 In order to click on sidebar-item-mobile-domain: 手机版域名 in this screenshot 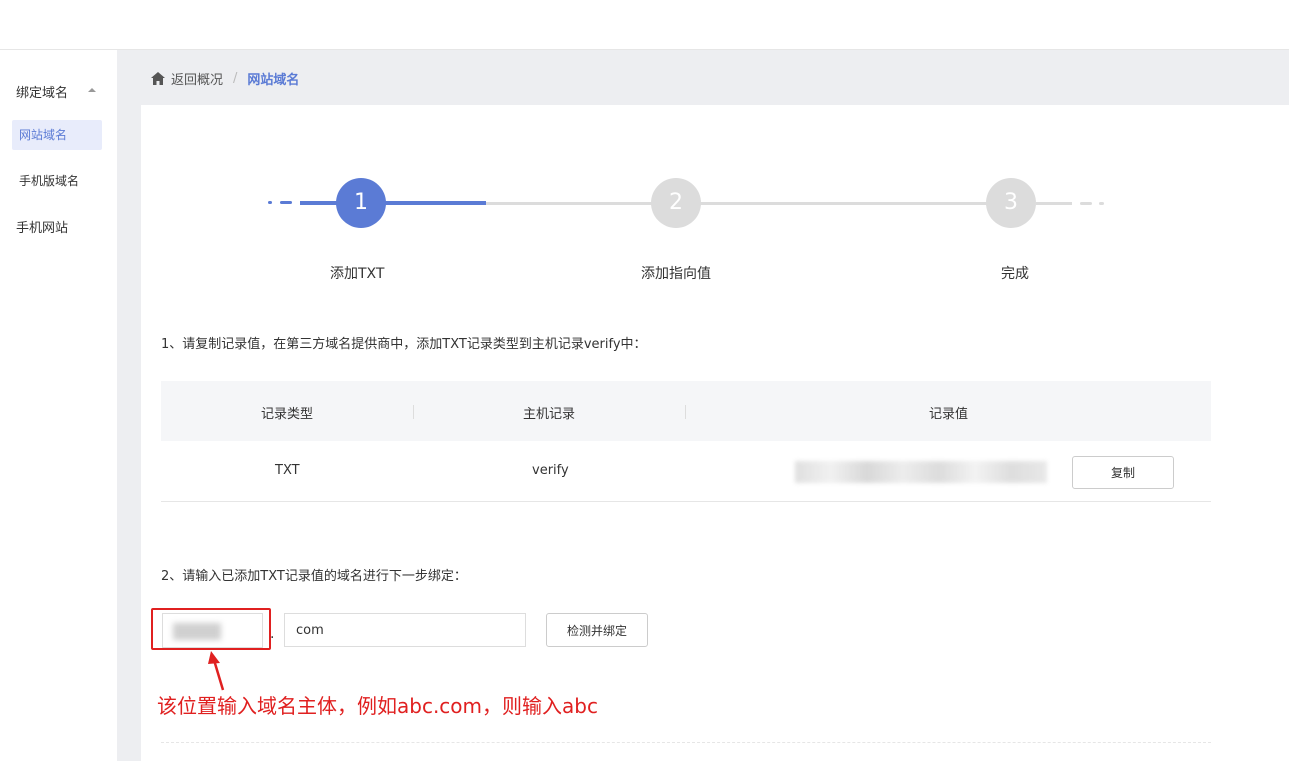, I will do `click(49, 180)`.